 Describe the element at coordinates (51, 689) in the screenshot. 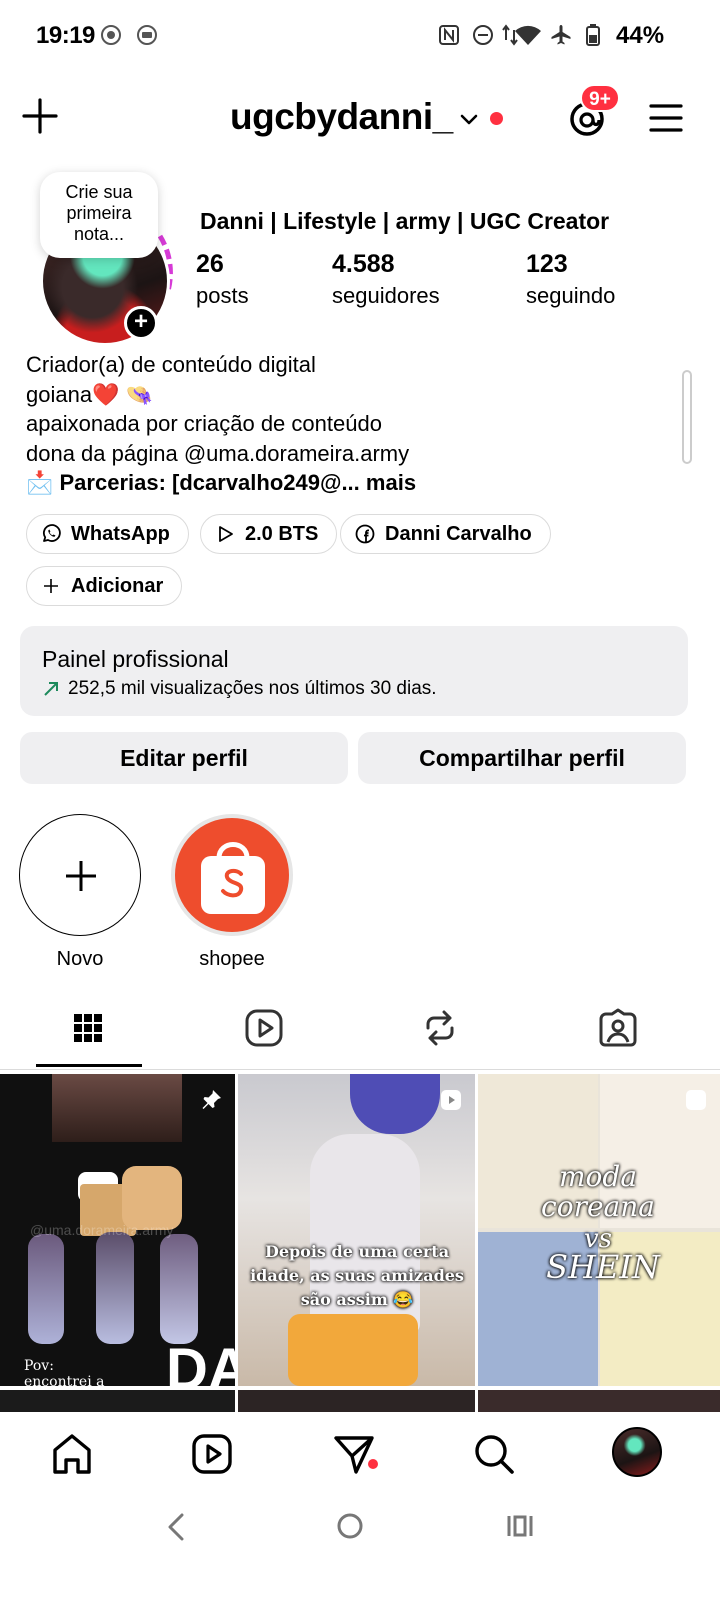

I see `trend-up-arrow-icon` at that location.